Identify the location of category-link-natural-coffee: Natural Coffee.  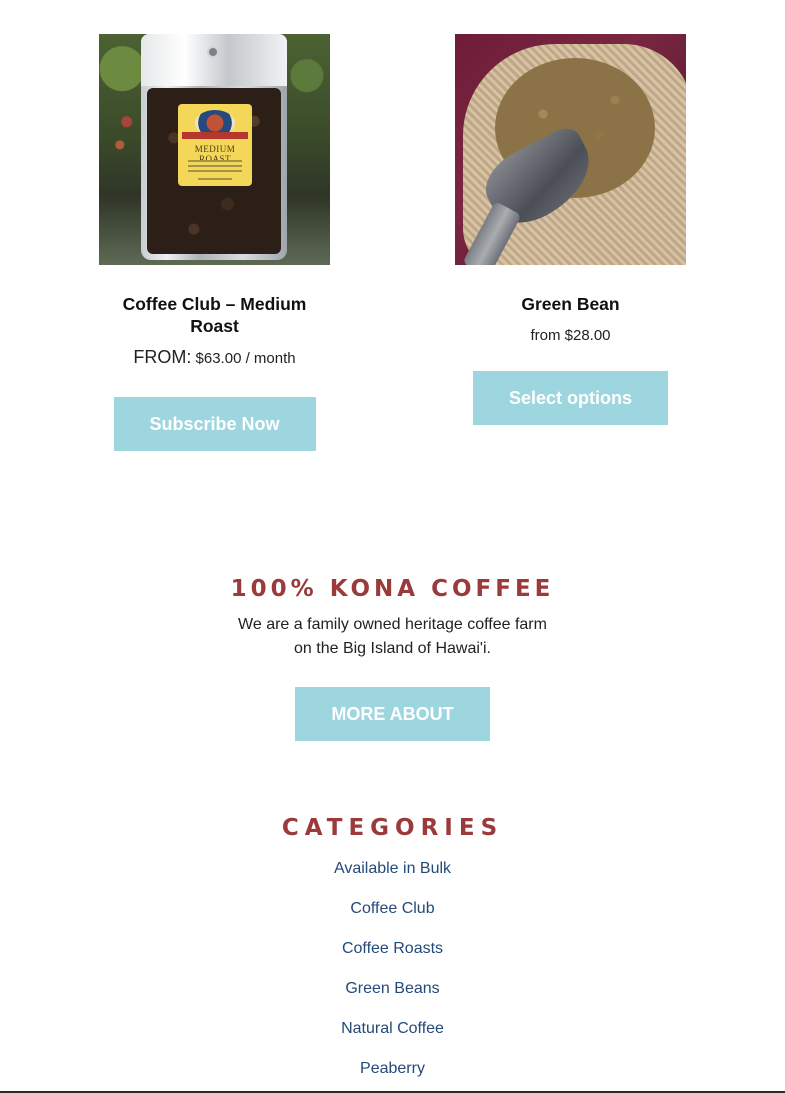
(392, 1028).